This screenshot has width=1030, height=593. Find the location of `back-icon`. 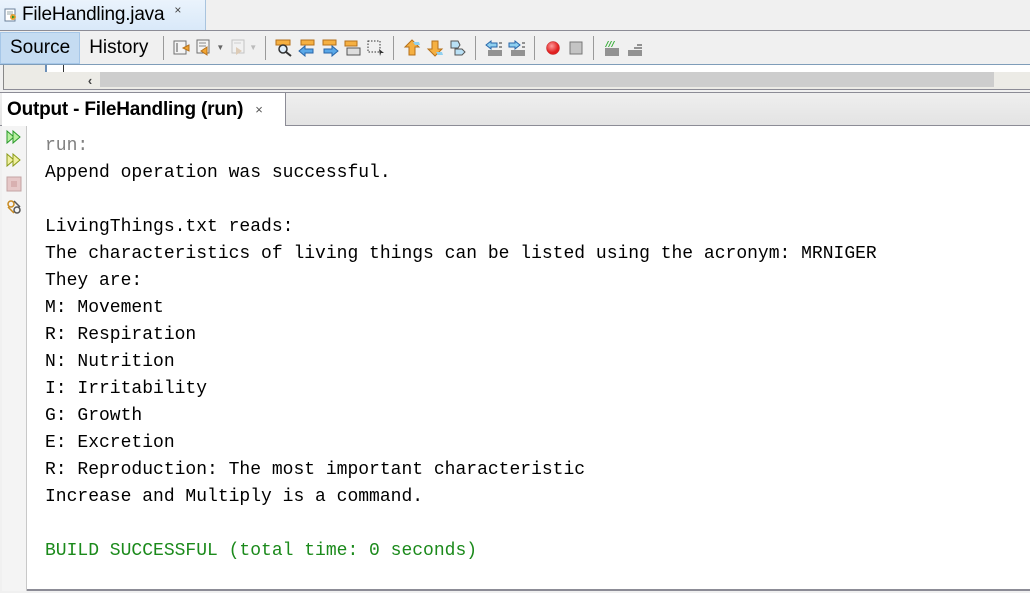

back-icon is located at coordinates (205, 48).